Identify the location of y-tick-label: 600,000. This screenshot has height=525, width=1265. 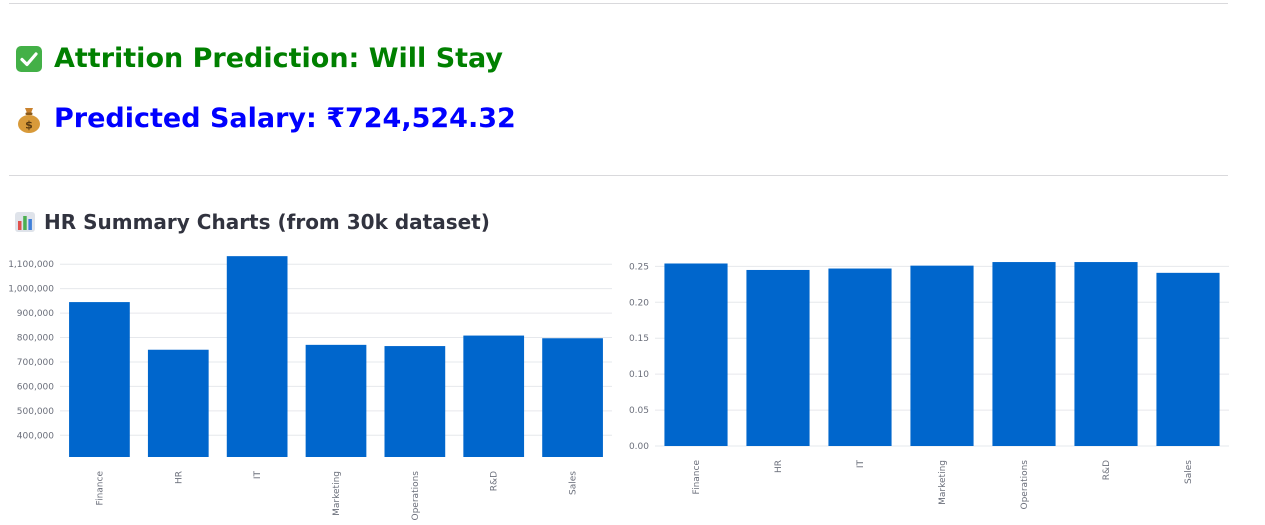
(35, 387).